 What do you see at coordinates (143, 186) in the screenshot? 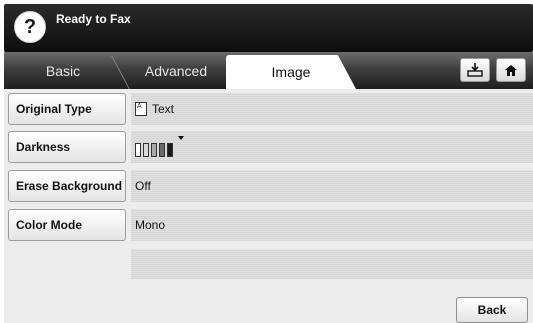
I see `erase-background-text: Off` at bounding box center [143, 186].